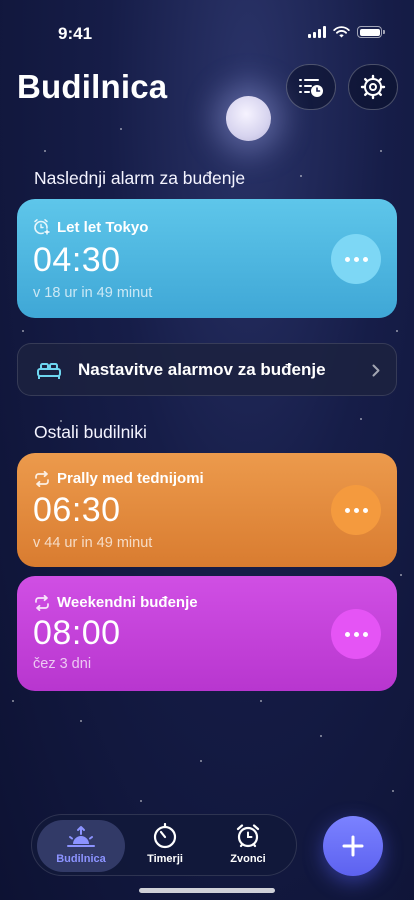  Describe the element at coordinates (130, 478) in the screenshot. I see `alarm-name: Prally med tednijomi` at that location.